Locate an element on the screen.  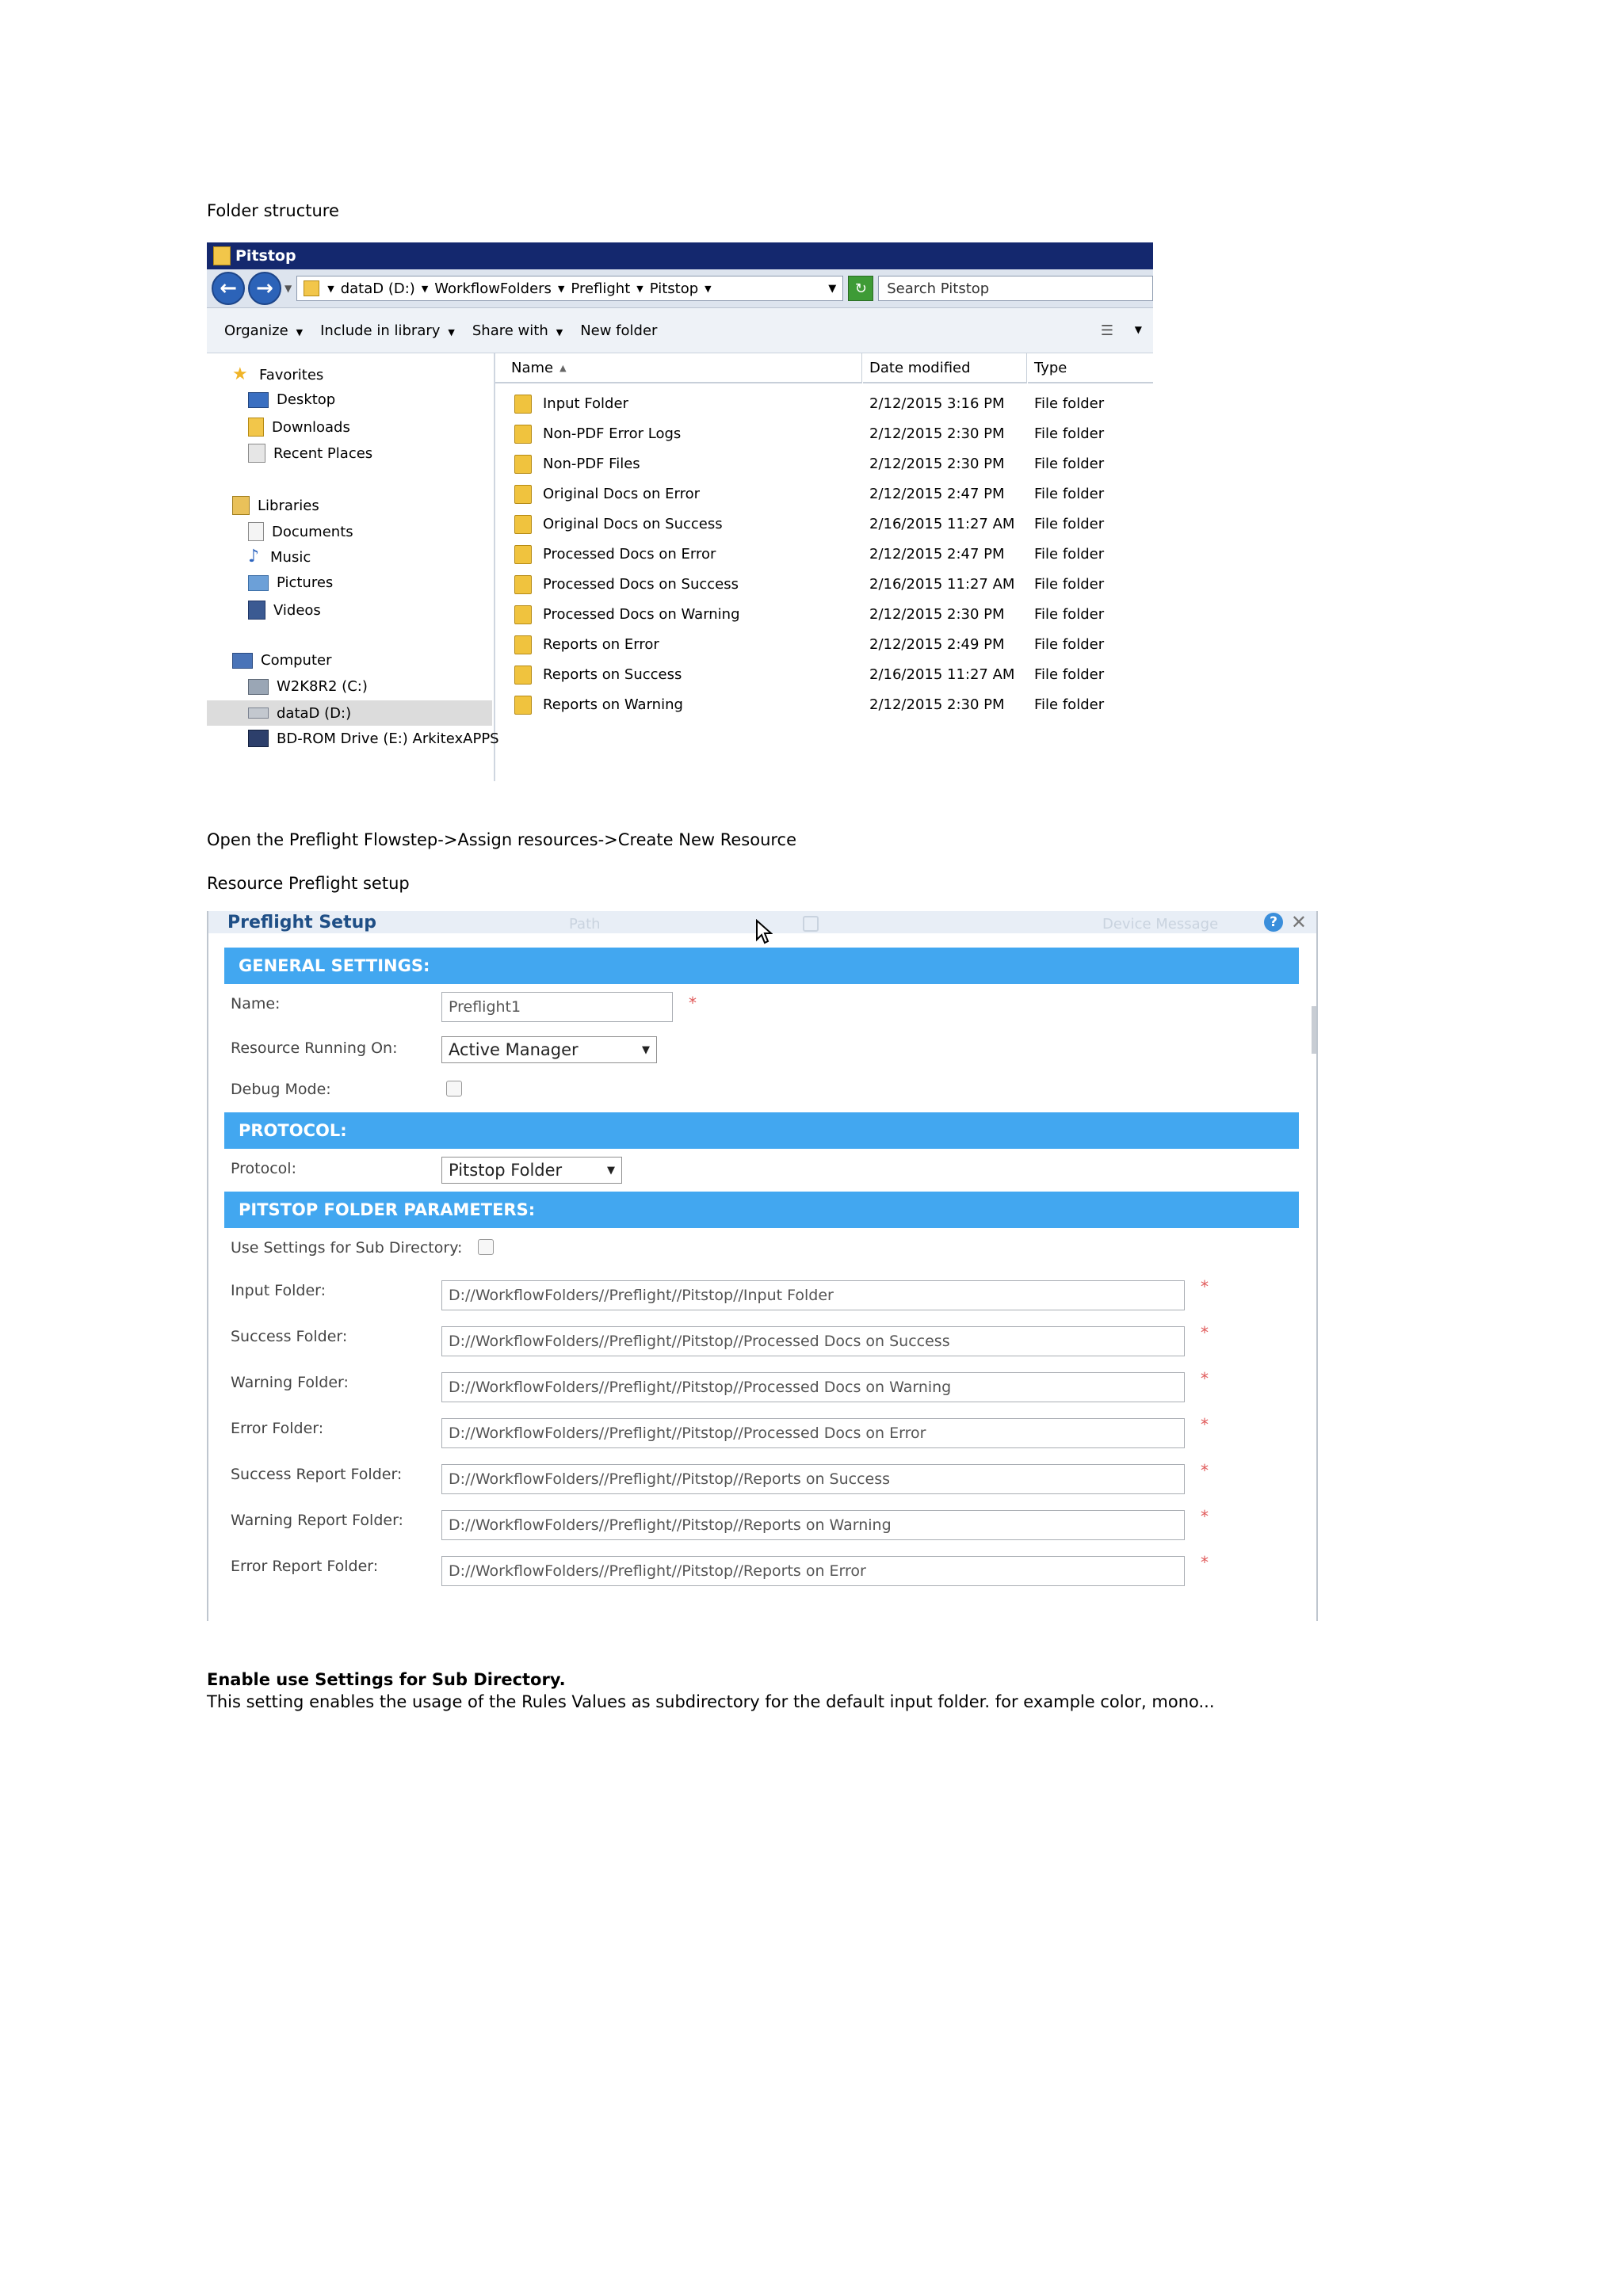
background-tab-path: Path is located at coordinates (585, 924).